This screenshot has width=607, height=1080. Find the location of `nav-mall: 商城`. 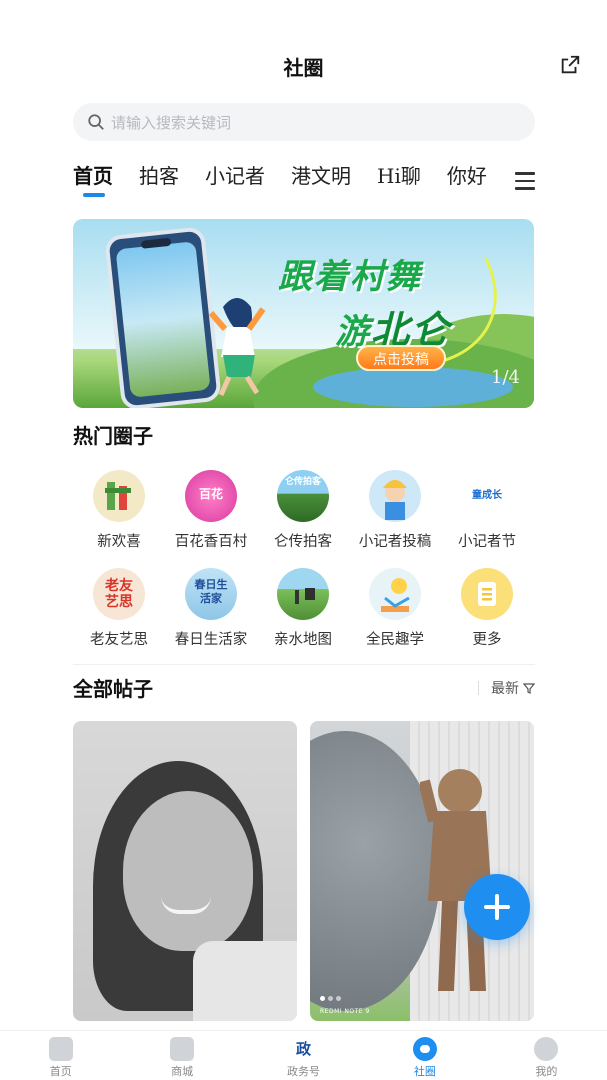

nav-mall: 商城 is located at coordinates (181, 1055).